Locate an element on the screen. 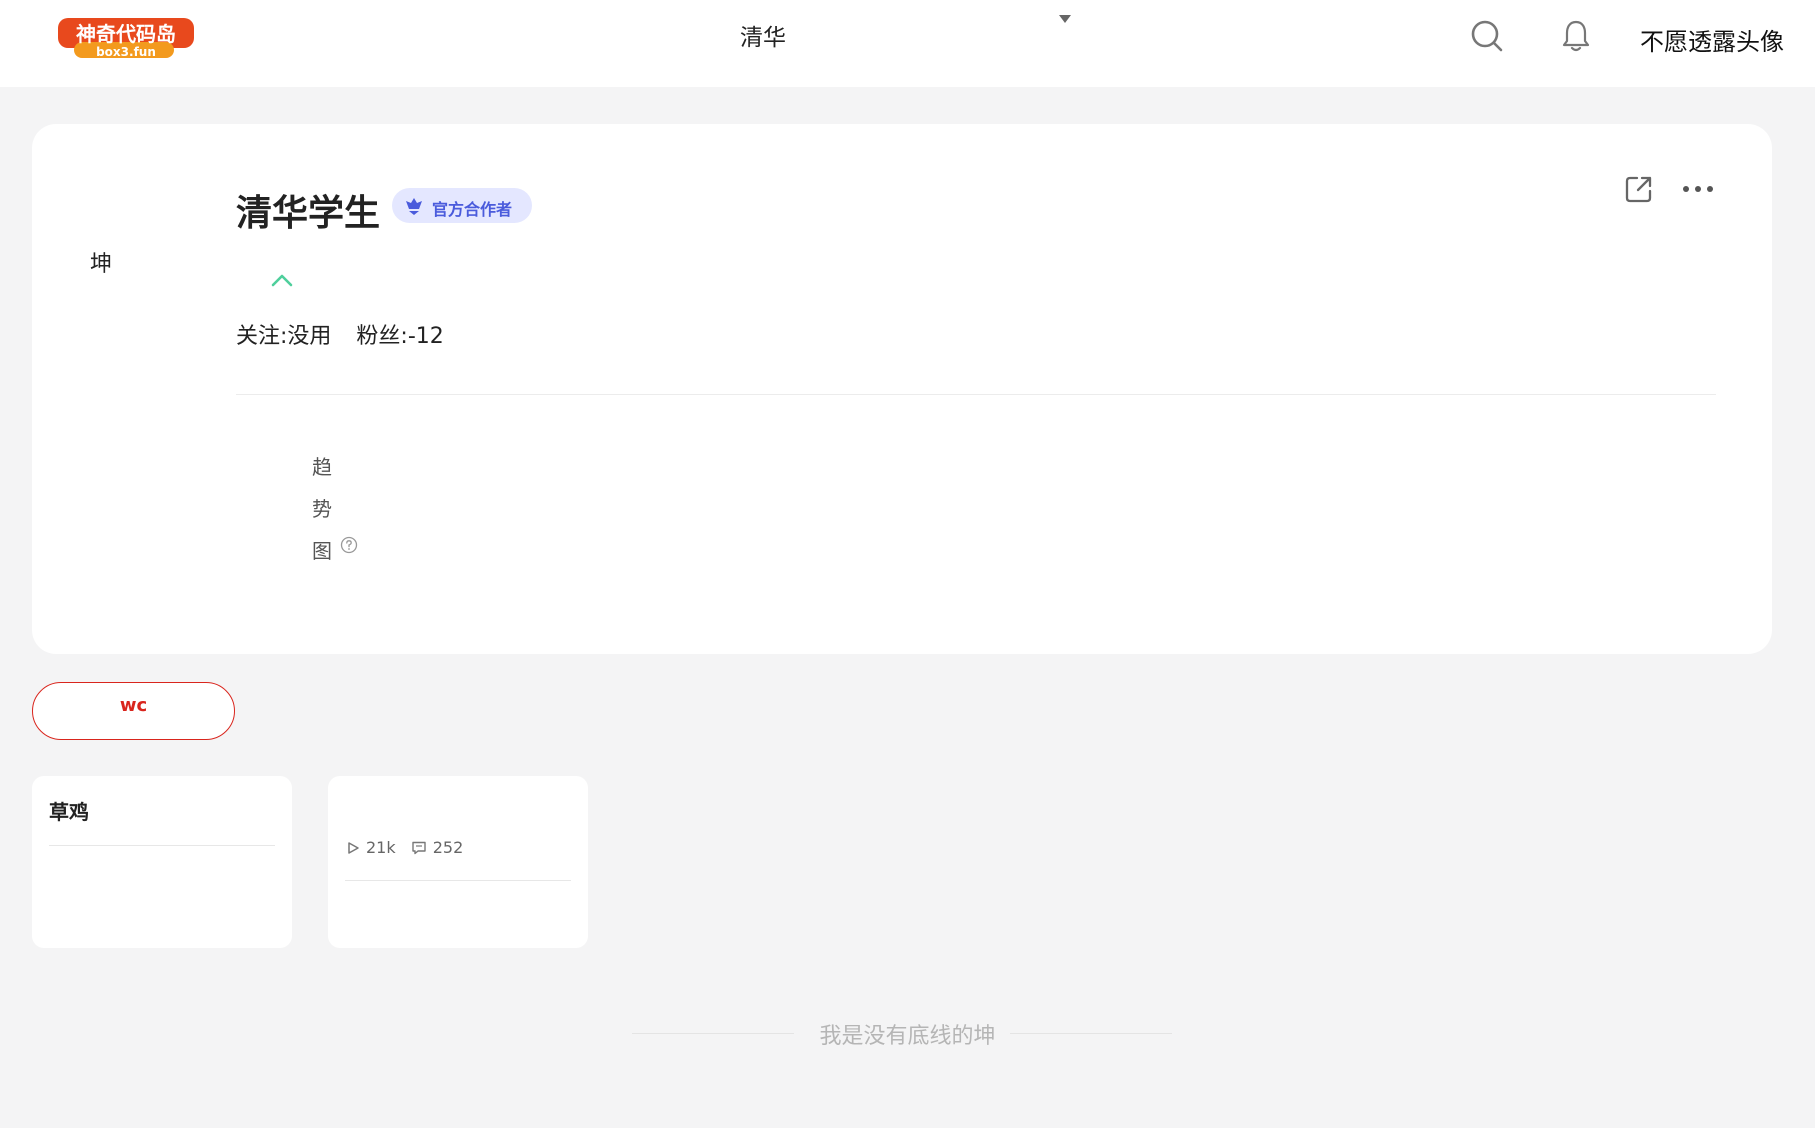 The image size is (1815, 1128). top-bar: 神奇代码岛 box3.fun 清华 不愿透露头像 is located at coordinates (907, 43).